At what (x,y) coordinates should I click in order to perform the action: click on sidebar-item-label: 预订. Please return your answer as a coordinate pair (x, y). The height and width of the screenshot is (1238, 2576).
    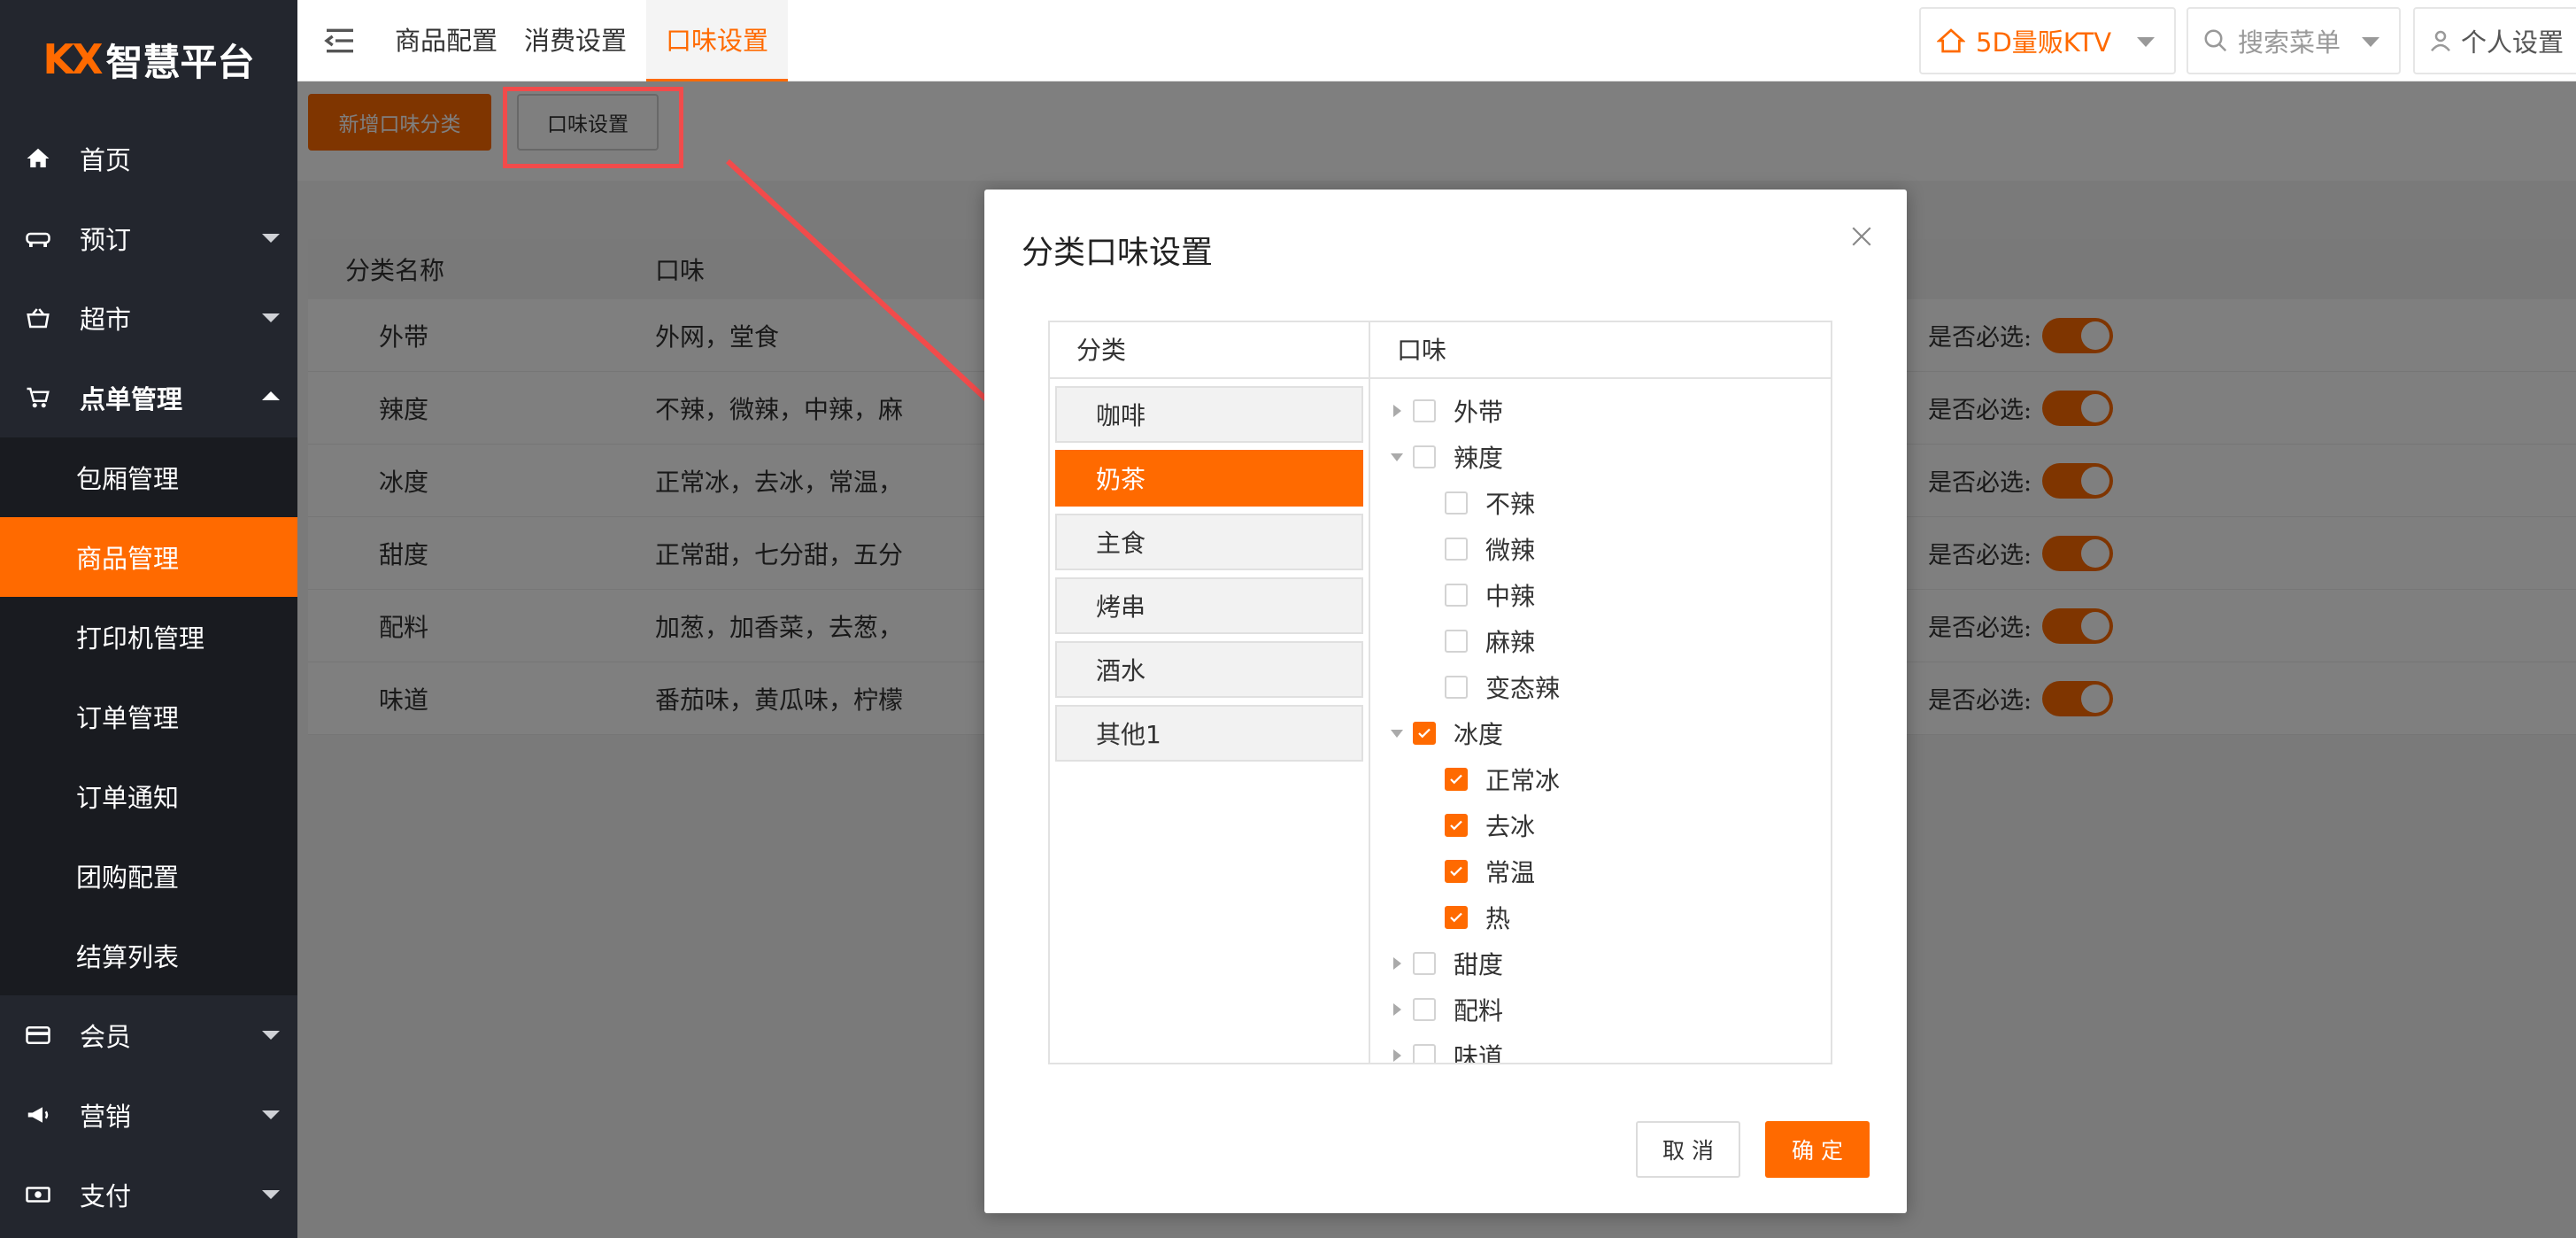
    Looking at the image, I should click on (106, 240).